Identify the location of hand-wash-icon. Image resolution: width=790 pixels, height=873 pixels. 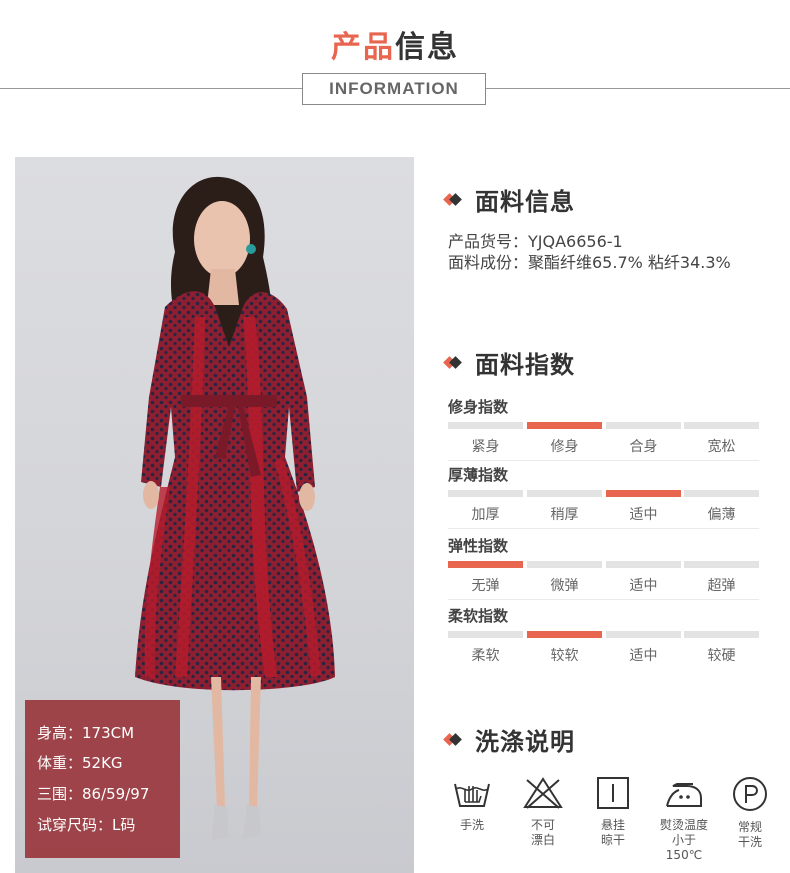
(472, 795).